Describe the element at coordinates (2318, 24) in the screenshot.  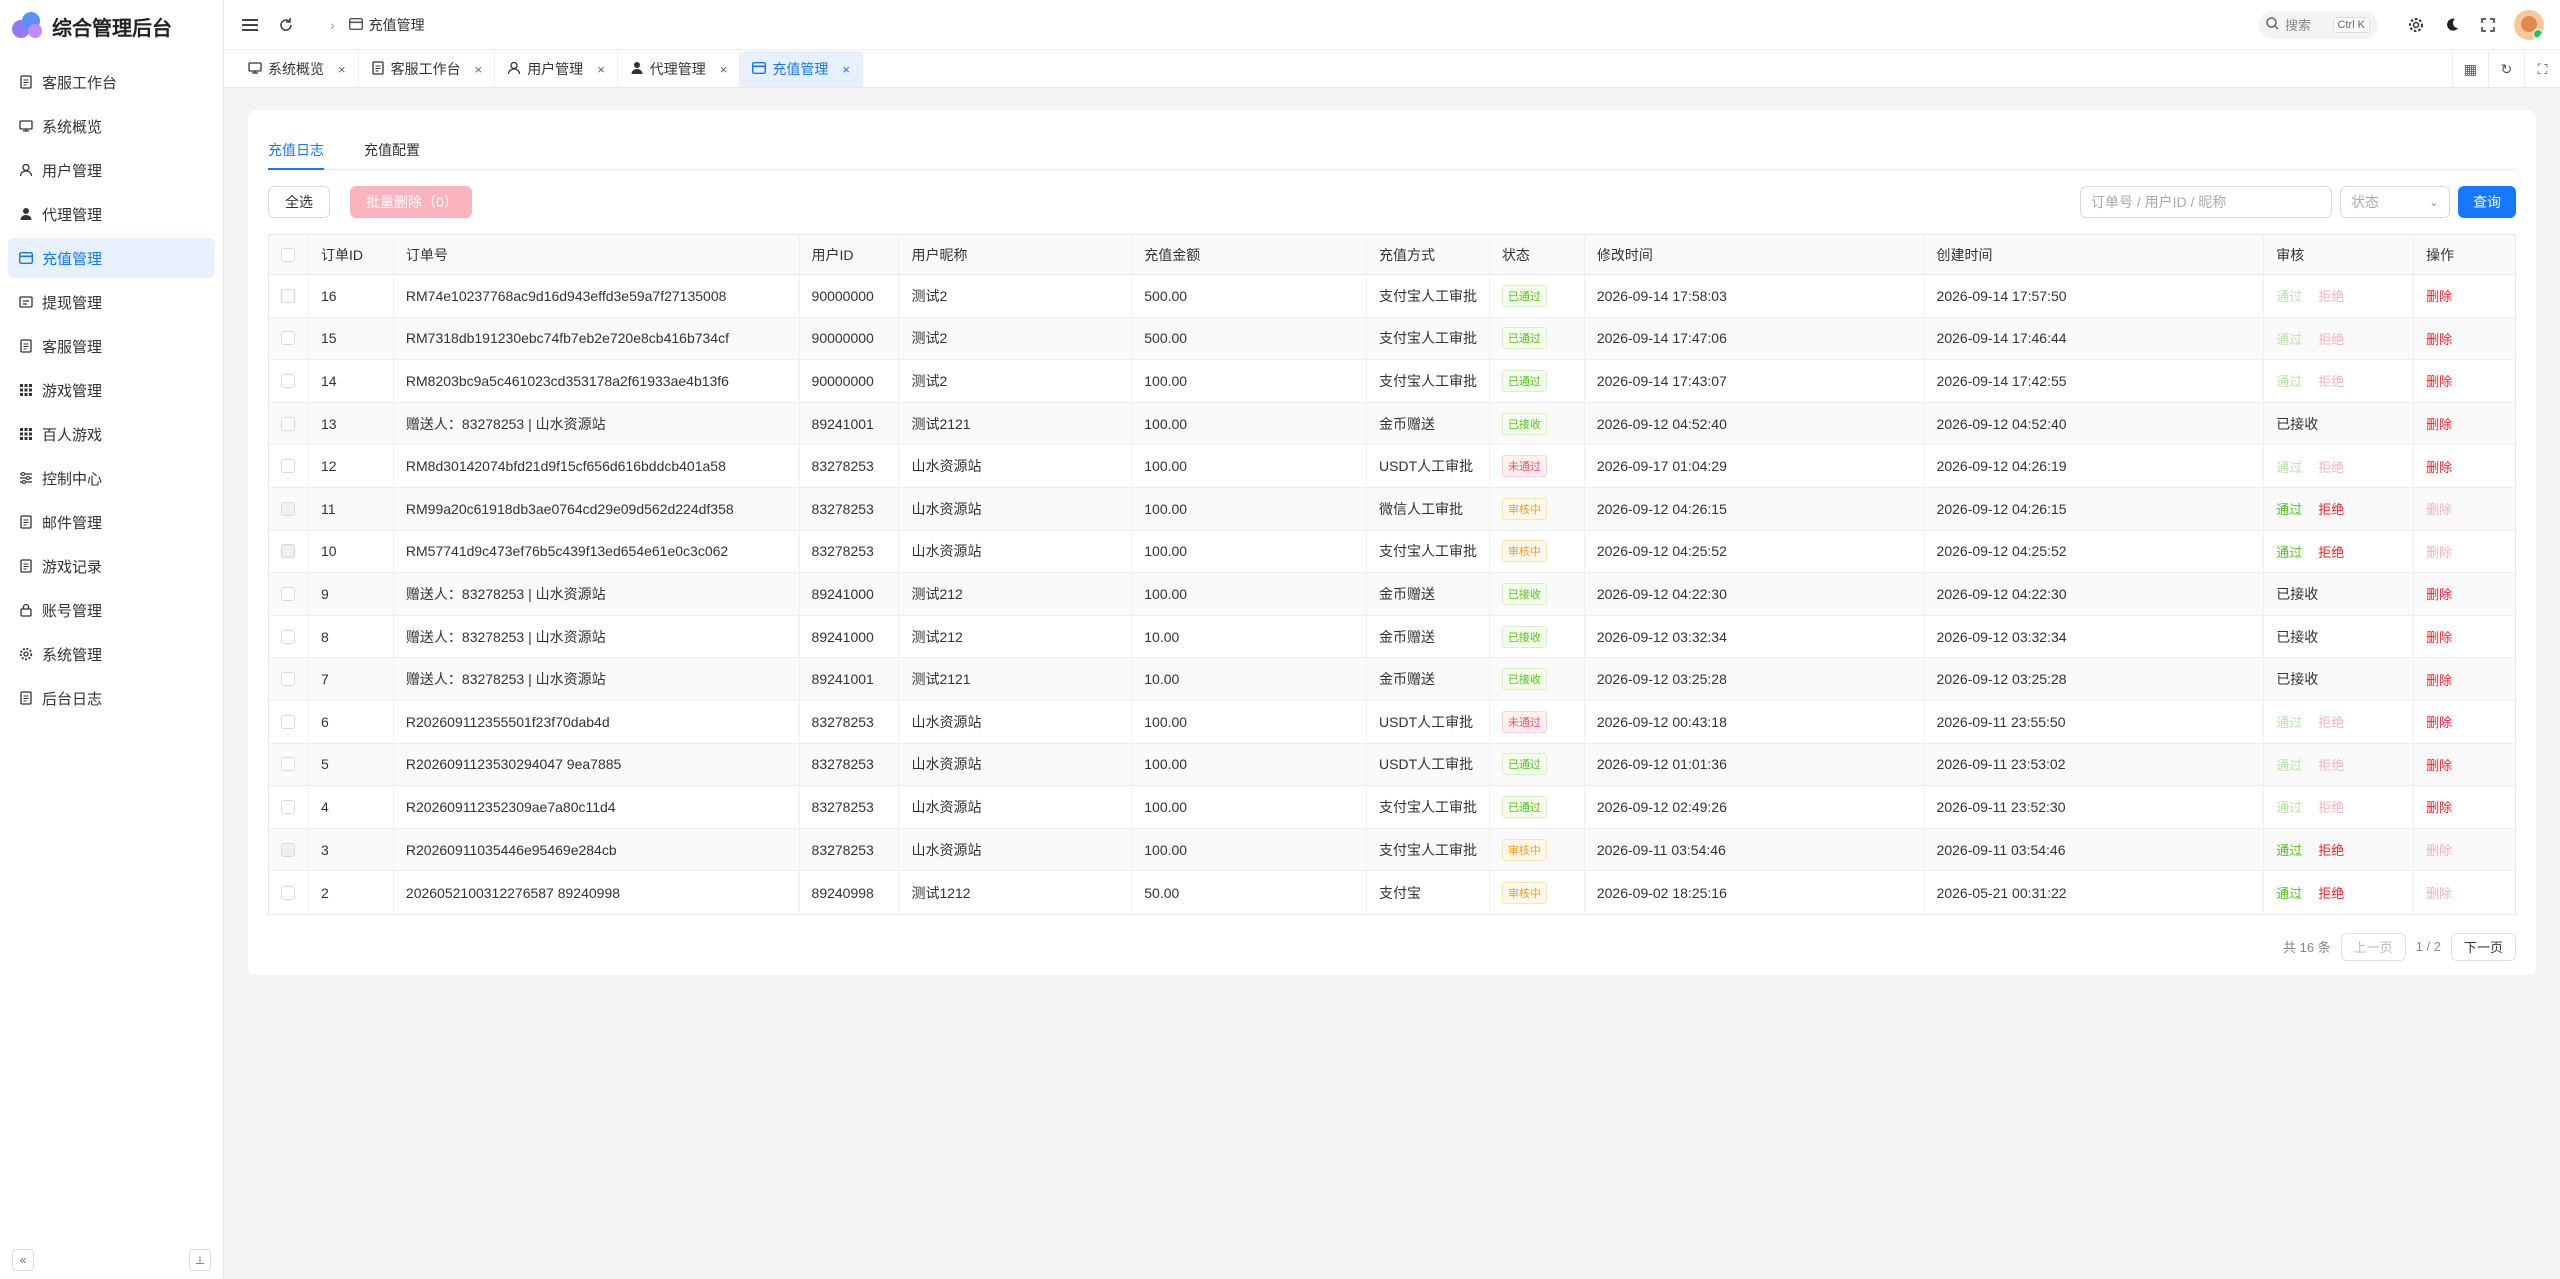
I see `global-search-button: 搜索 Ctrl K` at that location.